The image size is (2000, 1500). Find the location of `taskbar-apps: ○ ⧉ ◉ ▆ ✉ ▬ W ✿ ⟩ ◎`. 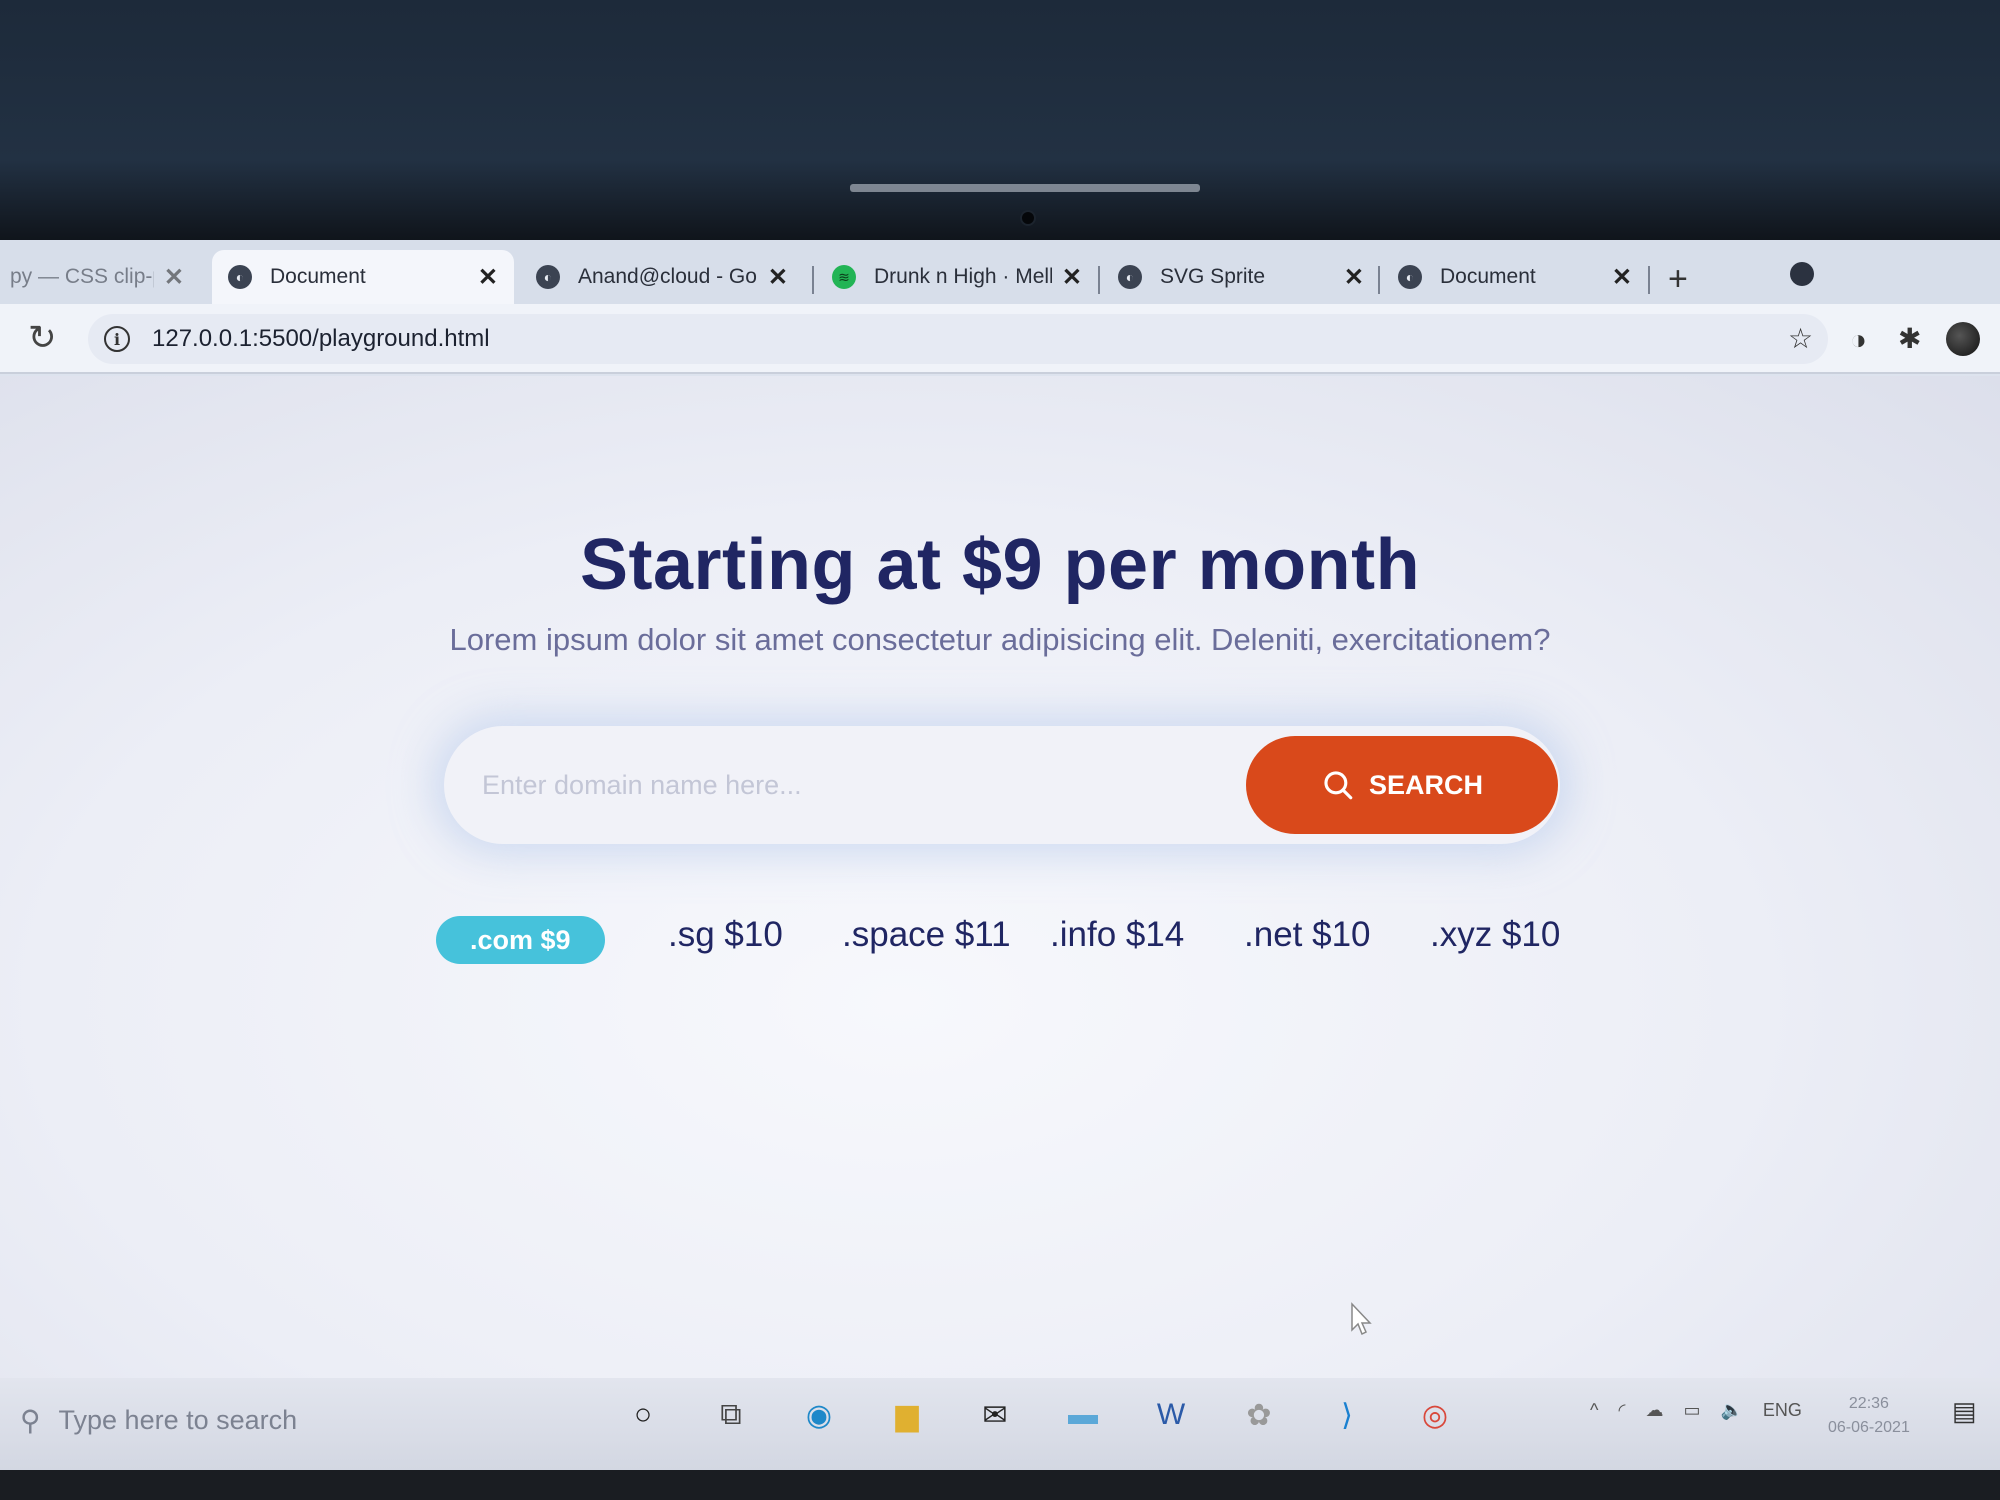

taskbar-apps: ○ ⧉ ◉ ▆ ✉ ▬ W ✿ ⟩ ◎ is located at coordinates (1039, 1415).